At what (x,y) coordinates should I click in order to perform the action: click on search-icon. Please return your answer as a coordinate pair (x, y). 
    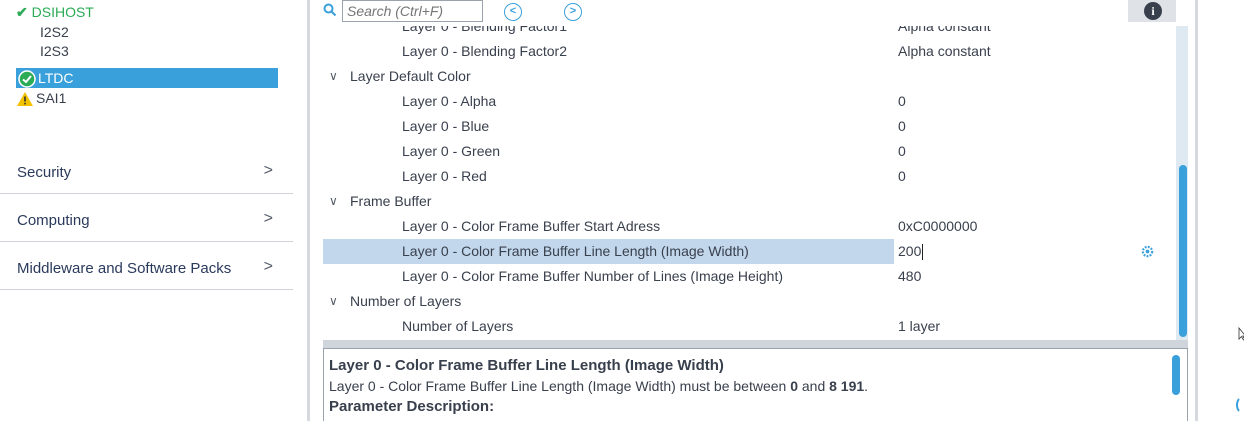
    Looking at the image, I should click on (330, 10).